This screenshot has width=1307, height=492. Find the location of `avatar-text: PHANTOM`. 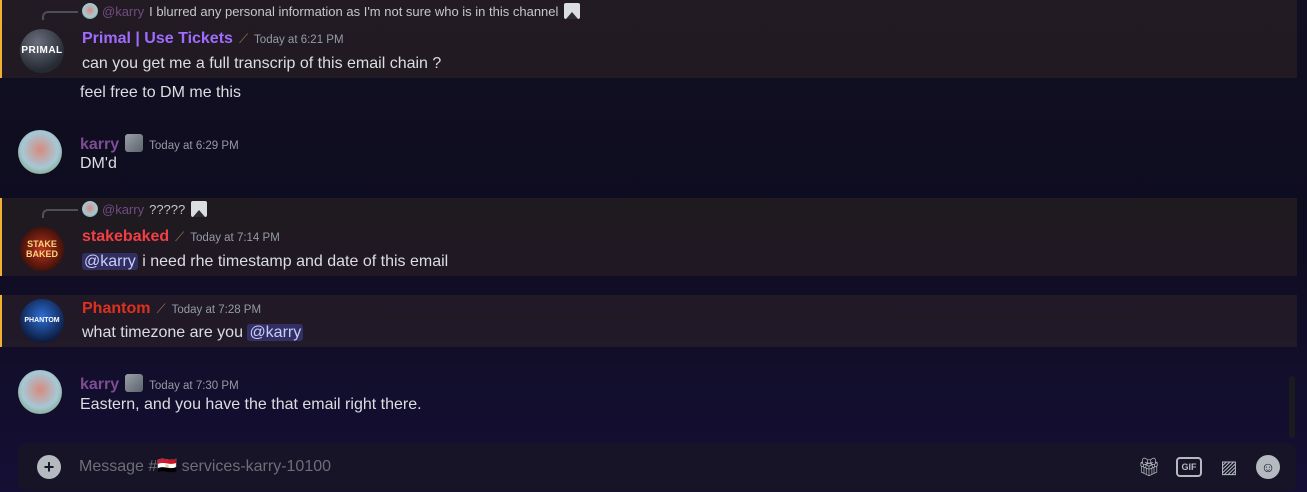

avatar-text: PHANTOM is located at coordinates (42, 320).